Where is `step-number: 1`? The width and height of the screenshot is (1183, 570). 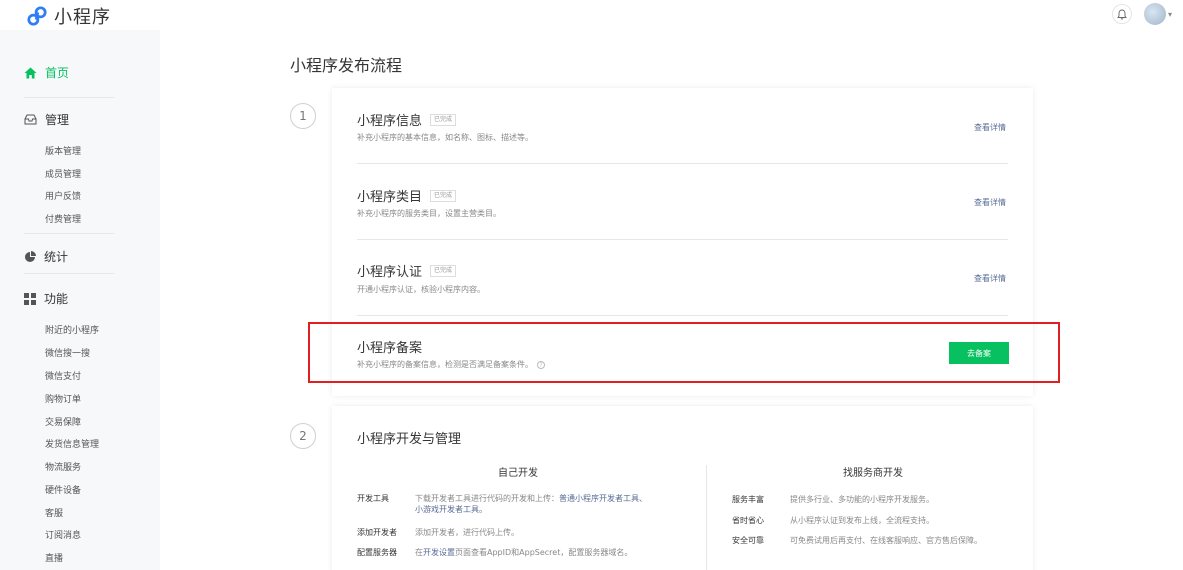
step-number: 1 is located at coordinates (303, 116).